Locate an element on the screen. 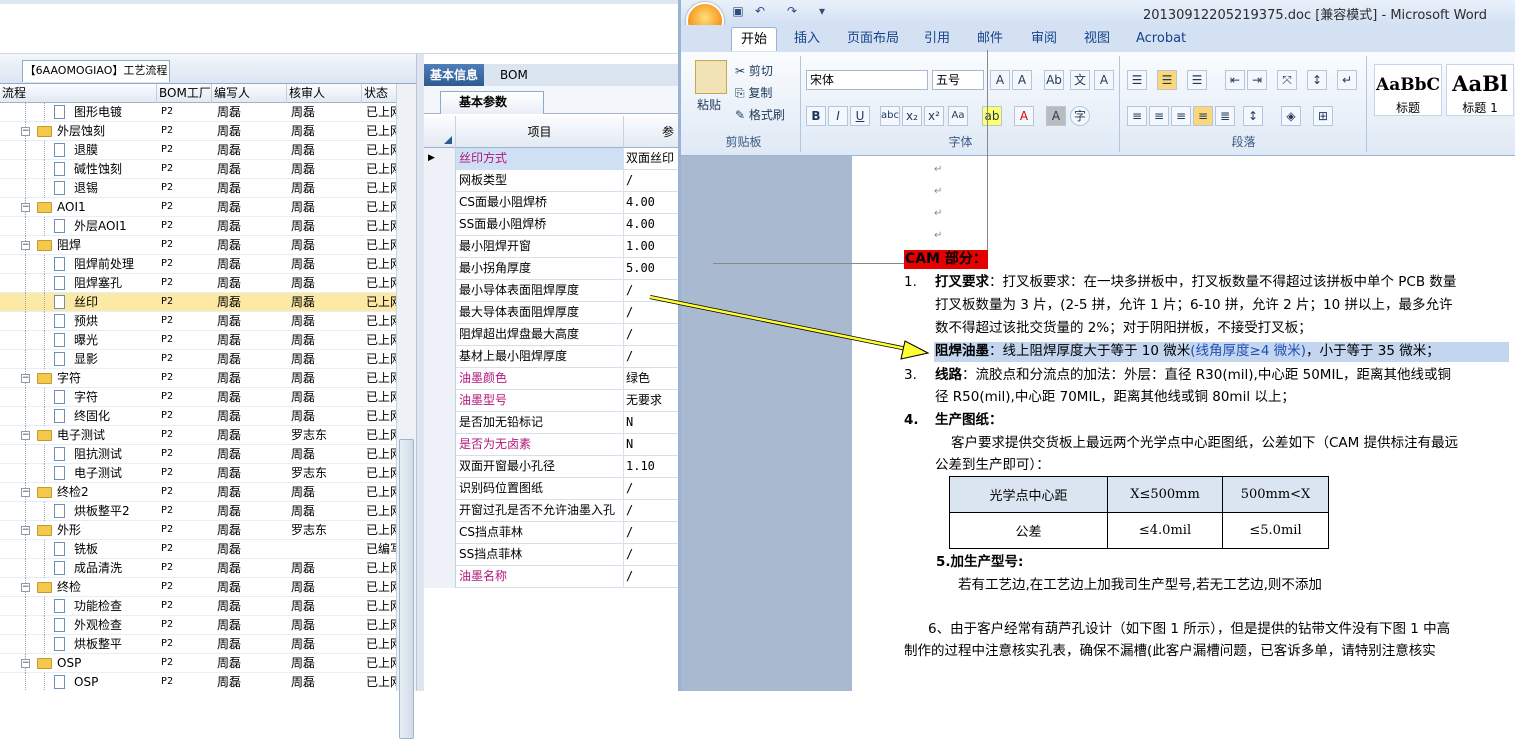 Image resolution: width=1515 pixels, height=739 pixels. annotation-arrow is located at coordinates (789, 327).